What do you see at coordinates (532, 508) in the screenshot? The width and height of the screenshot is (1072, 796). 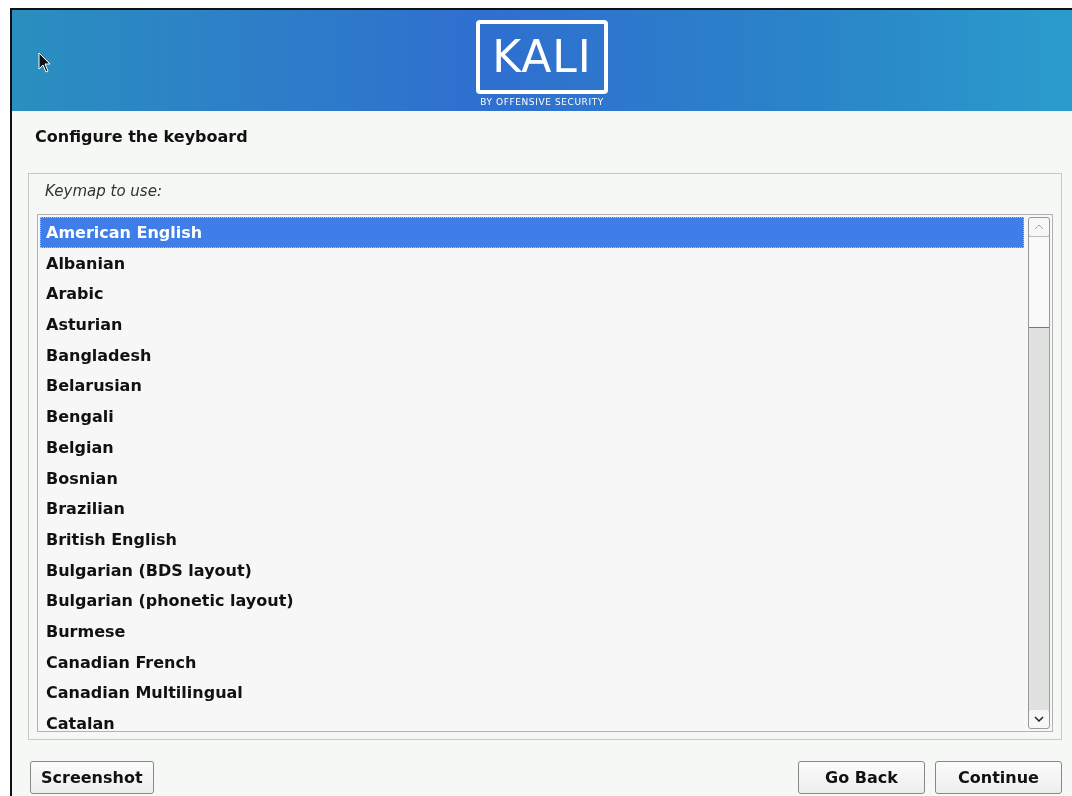 I see `keymap-item: Brazilian` at bounding box center [532, 508].